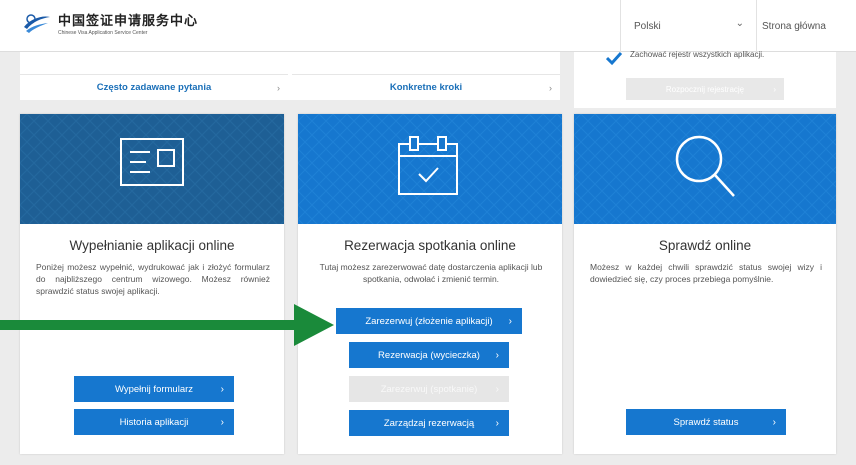  I want to click on book-meeting-button: Zarezerwuj (spotkanie) ›, so click(429, 389).